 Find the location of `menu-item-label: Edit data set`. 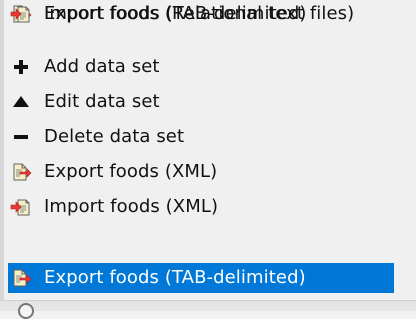

menu-item-label: Edit data set is located at coordinates (102, 101).